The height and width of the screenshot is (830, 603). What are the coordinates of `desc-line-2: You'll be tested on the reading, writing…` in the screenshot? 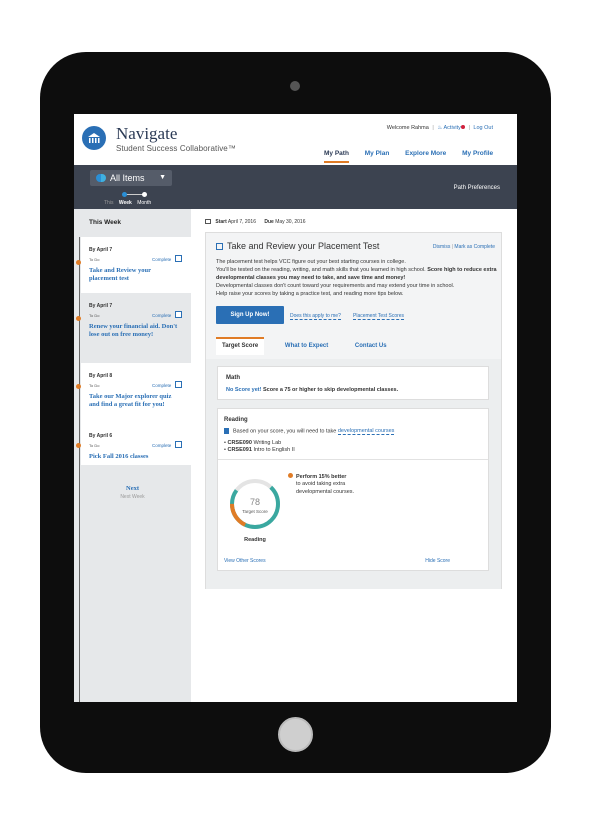 It's located at (321, 269).